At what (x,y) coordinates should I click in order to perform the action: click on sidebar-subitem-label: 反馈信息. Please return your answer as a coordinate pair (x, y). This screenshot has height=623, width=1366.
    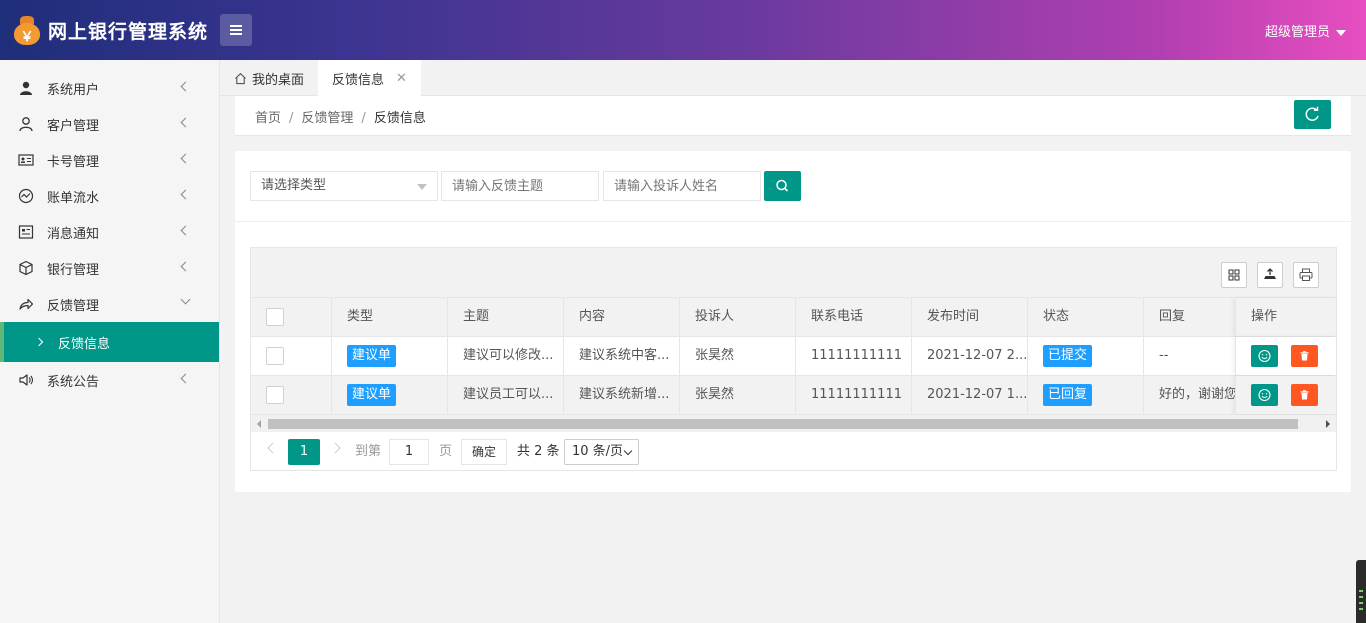
    Looking at the image, I should click on (84, 344).